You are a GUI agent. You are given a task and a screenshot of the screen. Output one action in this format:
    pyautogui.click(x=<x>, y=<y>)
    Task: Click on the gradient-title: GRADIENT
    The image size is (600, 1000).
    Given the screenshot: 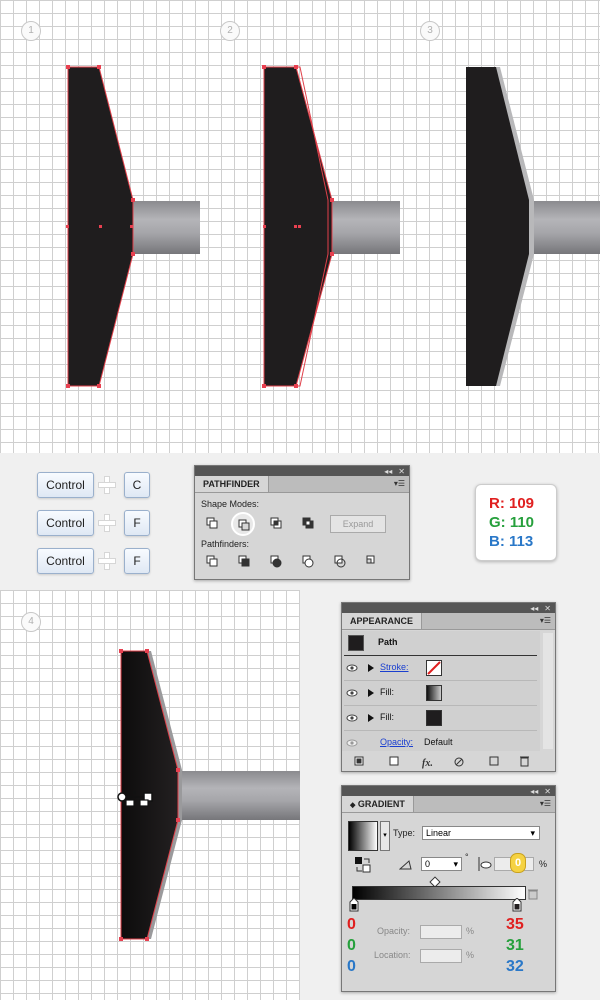 What is the action you would take?
    pyautogui.click(x=381, y=804)
    